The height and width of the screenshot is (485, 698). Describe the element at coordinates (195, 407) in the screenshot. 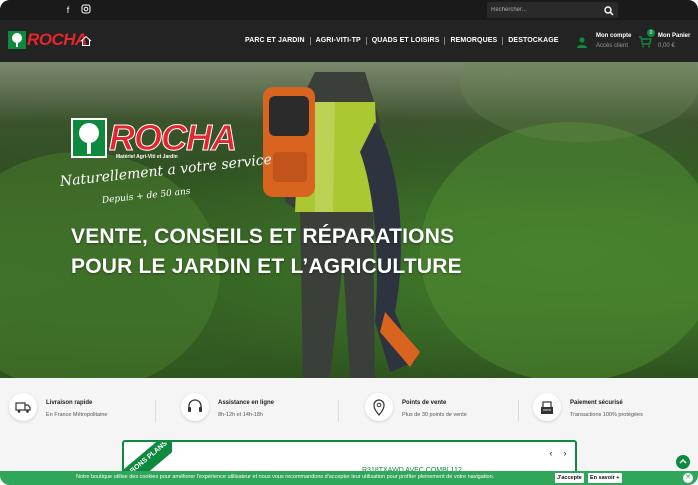

I see `headset-icon` at that location.